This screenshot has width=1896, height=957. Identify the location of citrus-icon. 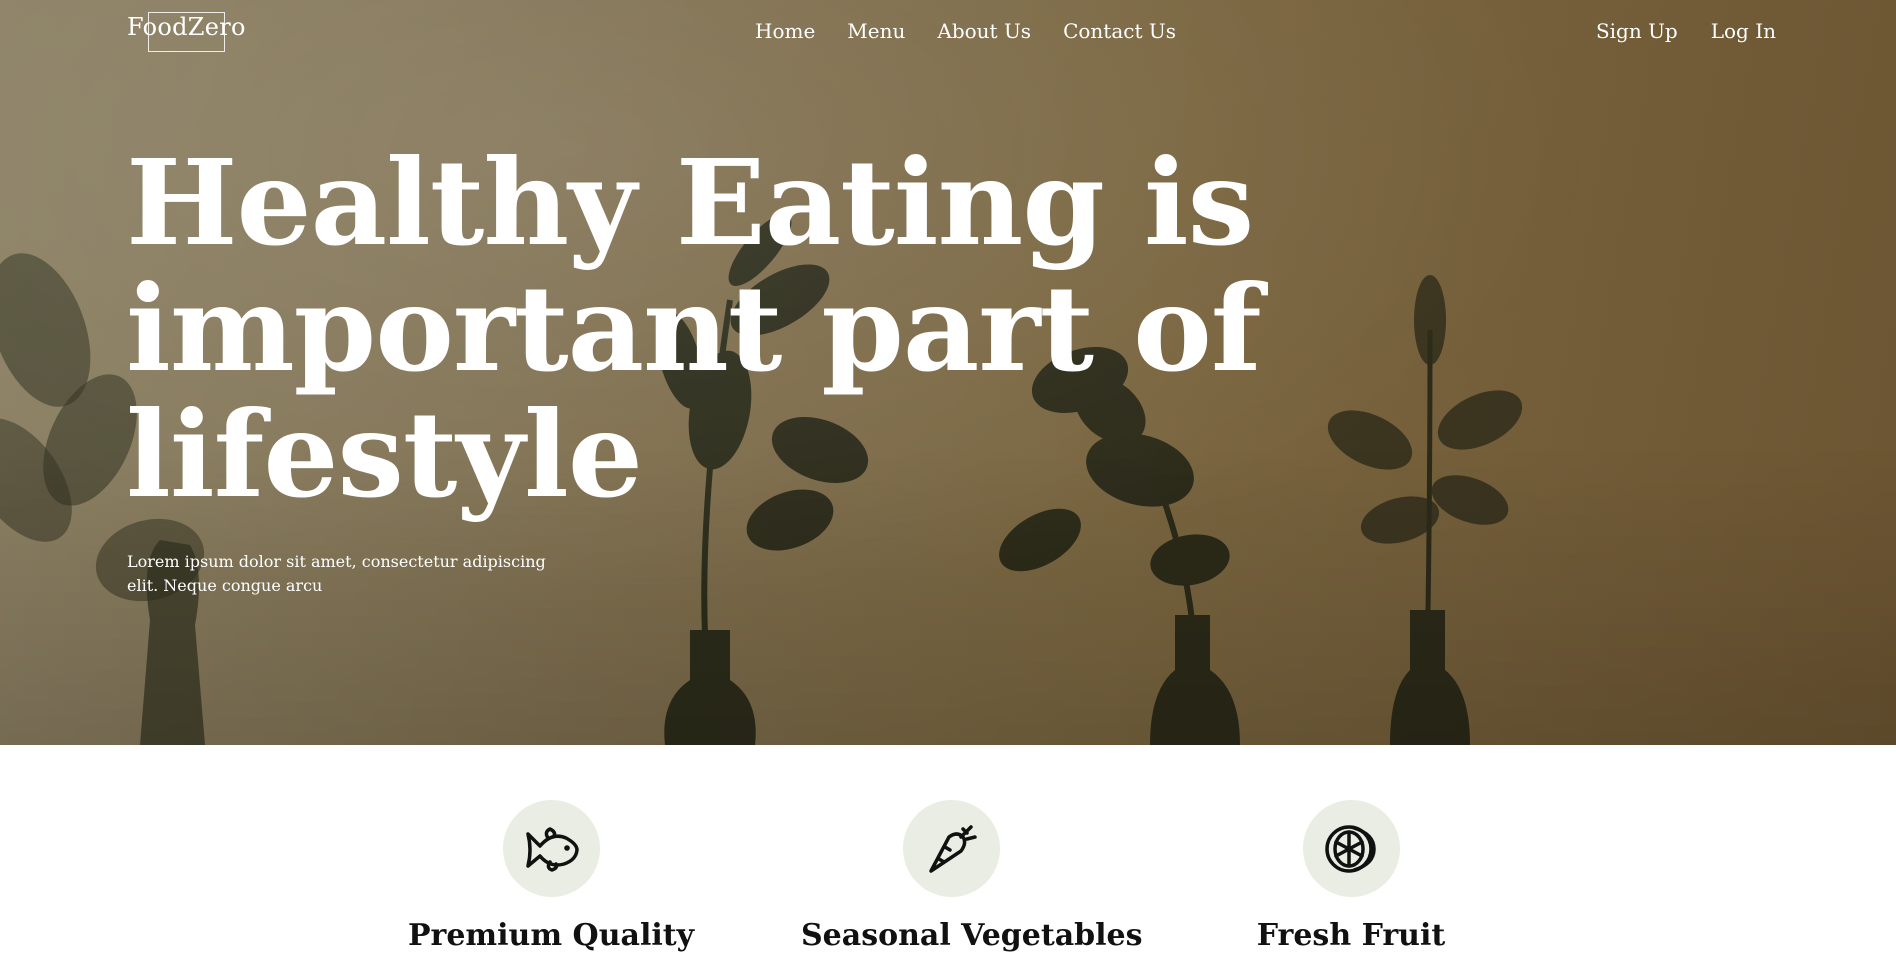
(1350, 848).